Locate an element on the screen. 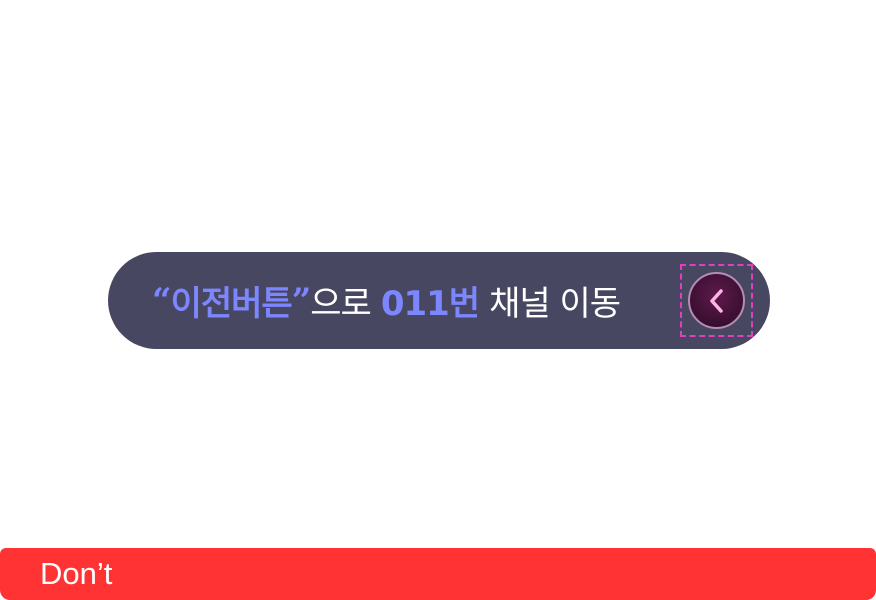 The image size is (876, 600). particle-text: 으로 is located at coordinates (341, 304).